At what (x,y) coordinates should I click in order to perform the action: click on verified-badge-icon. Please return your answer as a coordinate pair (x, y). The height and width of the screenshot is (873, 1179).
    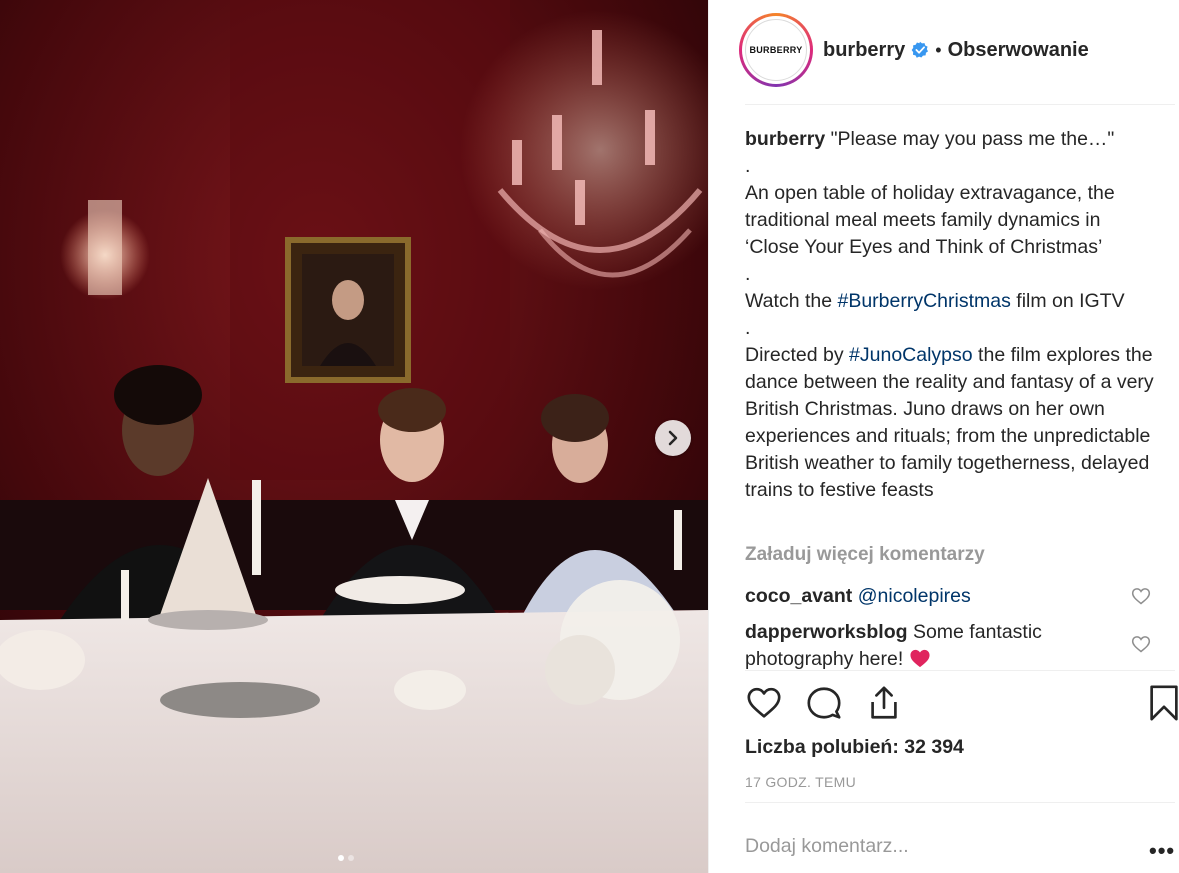
    Looking at the image, I should click on (920, 49).